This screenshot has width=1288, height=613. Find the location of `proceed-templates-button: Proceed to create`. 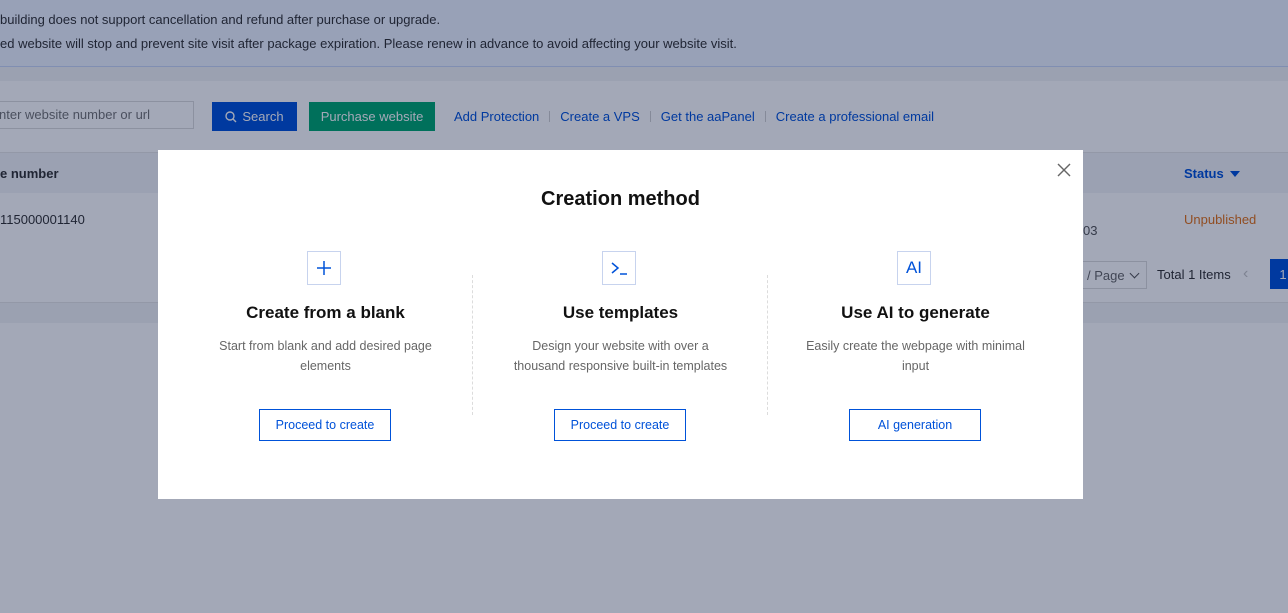

proceed-templates-button: Proceed to create is located at coordinates (620, 425).